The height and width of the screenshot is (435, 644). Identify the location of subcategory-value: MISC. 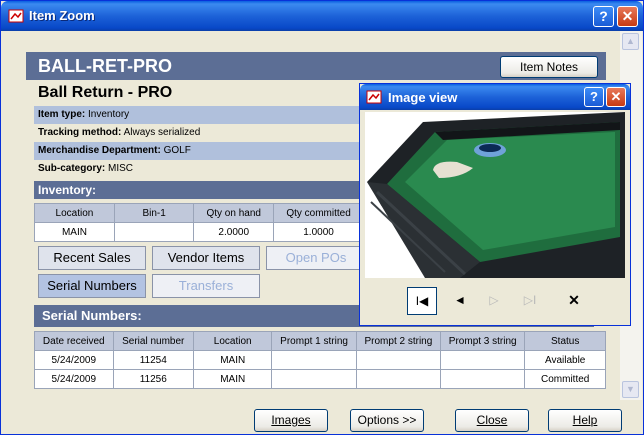
(121, 168).